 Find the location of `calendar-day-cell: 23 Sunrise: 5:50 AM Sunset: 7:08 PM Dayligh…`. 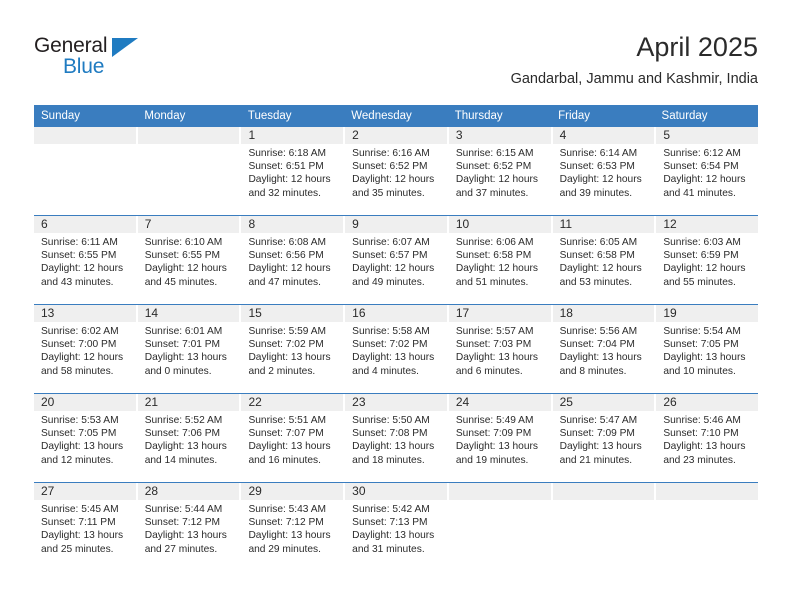

calendar-day-cell: 23 Sunrise: 5:50 AM Sunset: 7:08 PM Dayligh… is located at coordinates (397, 438).